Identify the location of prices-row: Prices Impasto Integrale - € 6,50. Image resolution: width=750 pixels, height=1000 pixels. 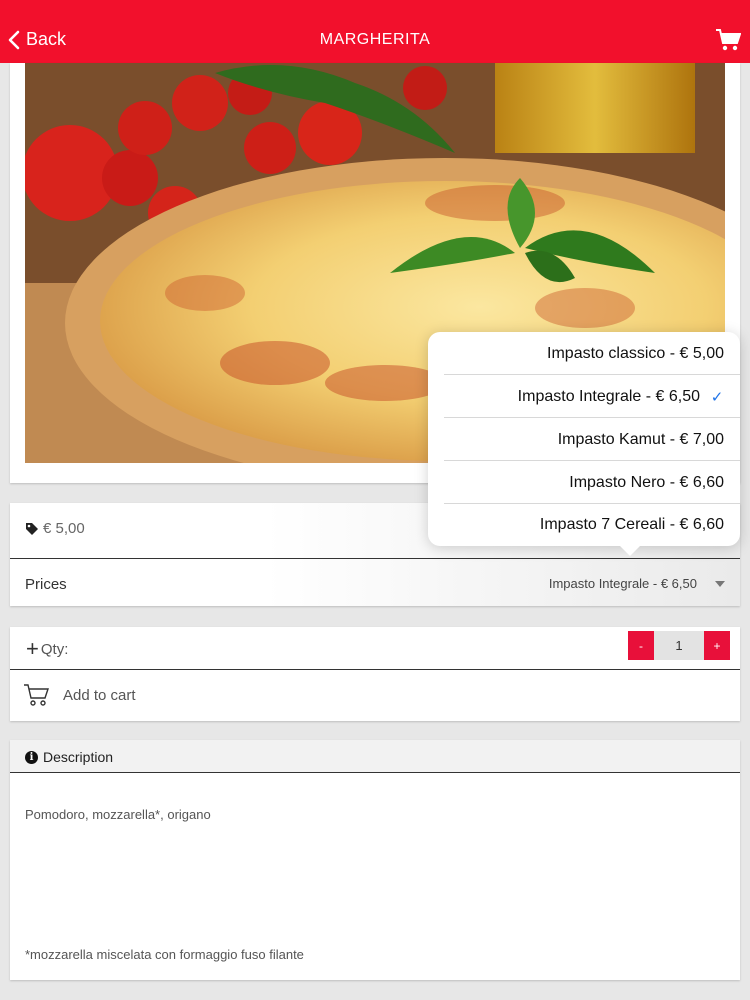
(375, 582).